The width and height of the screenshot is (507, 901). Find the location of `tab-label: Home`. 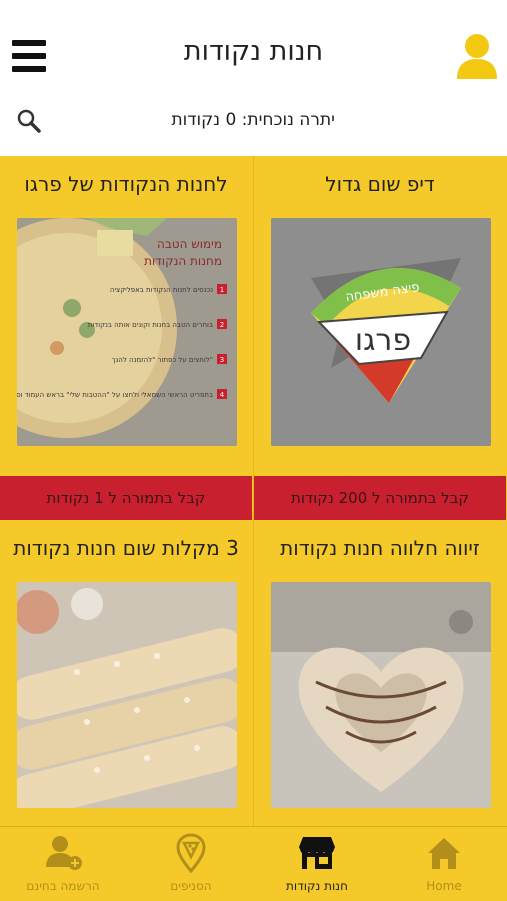

tab-label: Home is located at coordinates (444, 886).